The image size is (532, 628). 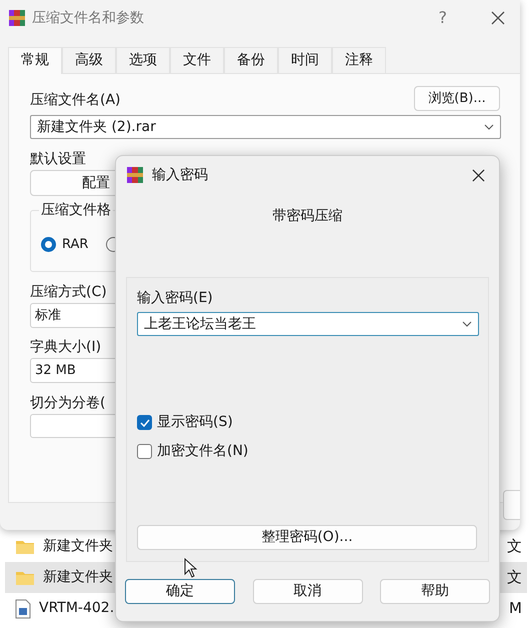 What do you see at coordinates (58, 159) in the screenshot?
I see `field-label: 默认设置` at bounding box center [58, 159].